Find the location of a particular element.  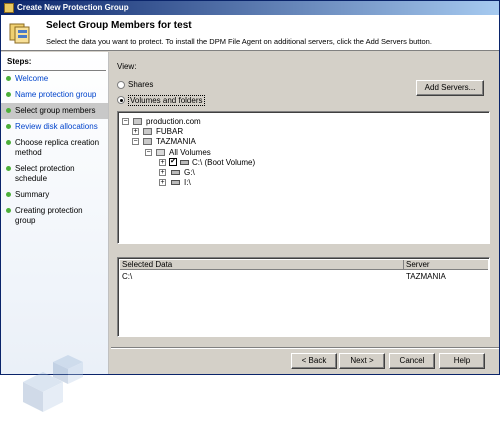

step-label: Choose replica creation method is located at coordinates (57, 147).